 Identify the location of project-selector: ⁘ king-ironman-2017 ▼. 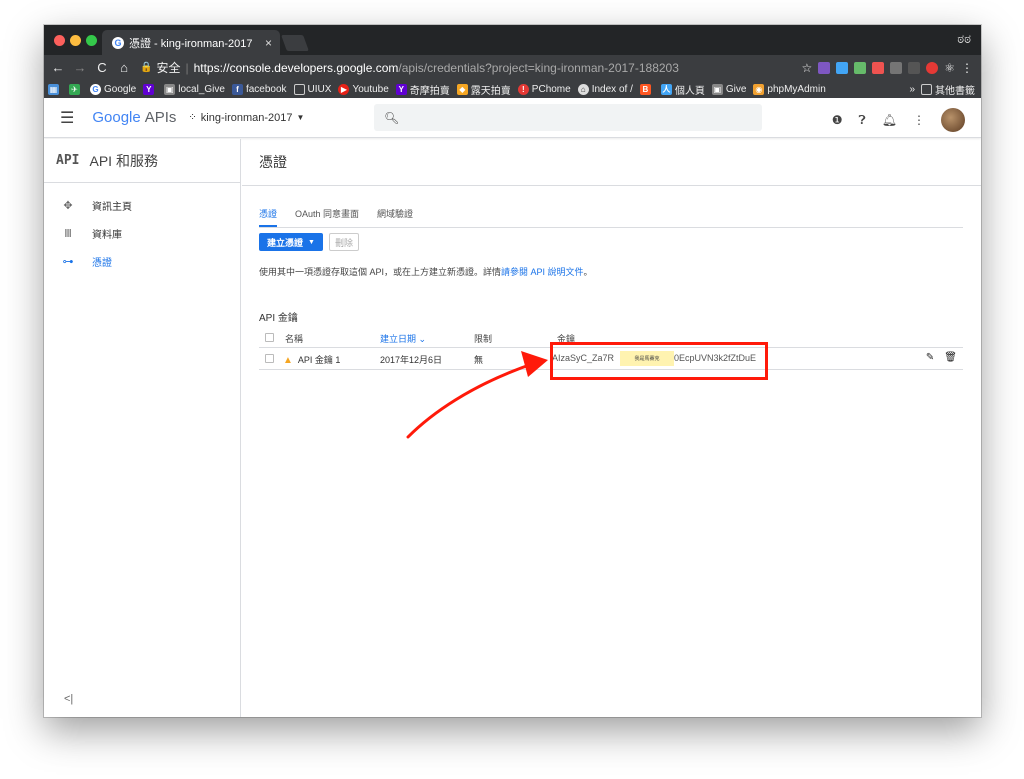
(246, 118).